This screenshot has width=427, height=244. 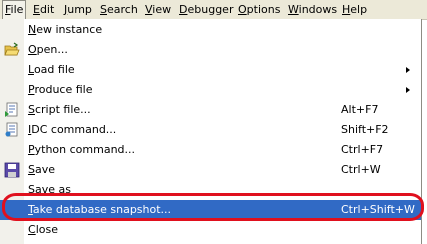 What do you see at coordinates (12, 50) in the screenshot?
I see `open-folder-icon` at bounding box center [12, 50].